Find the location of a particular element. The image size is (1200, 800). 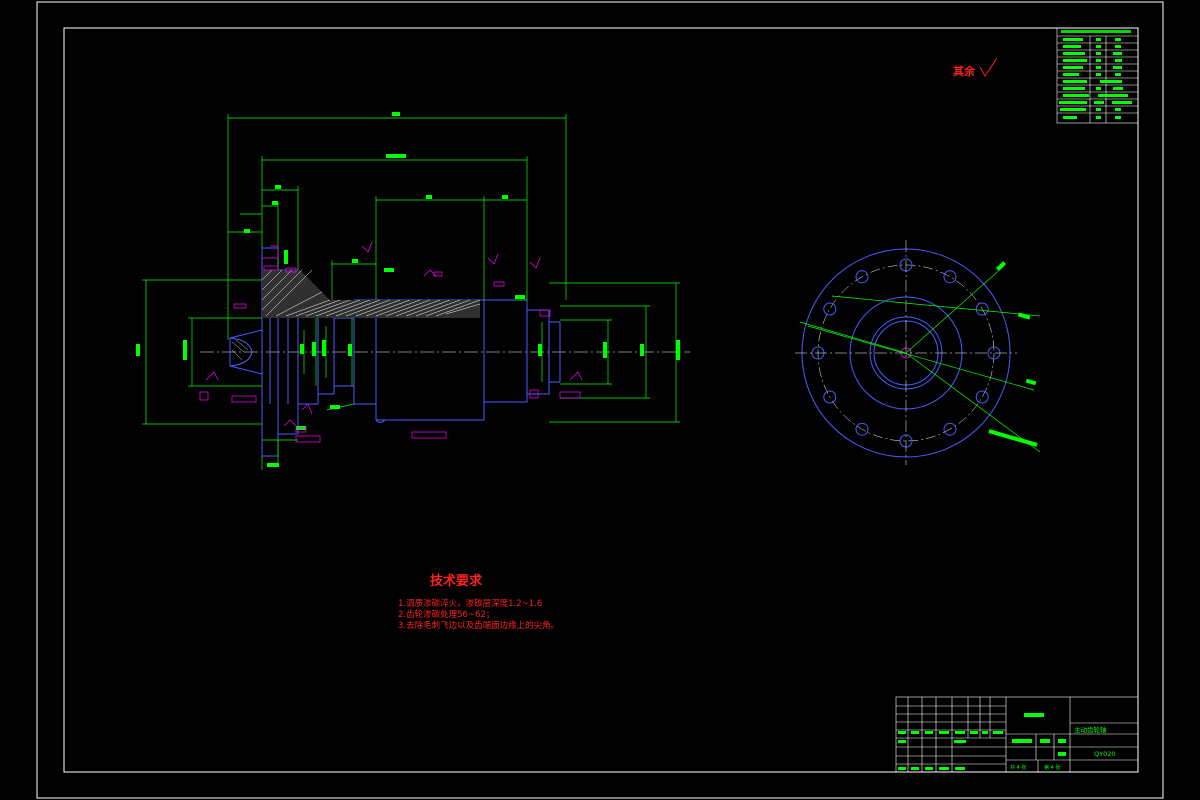

sheet-total: 共 4 张 is located at coordinates (1018, 767).